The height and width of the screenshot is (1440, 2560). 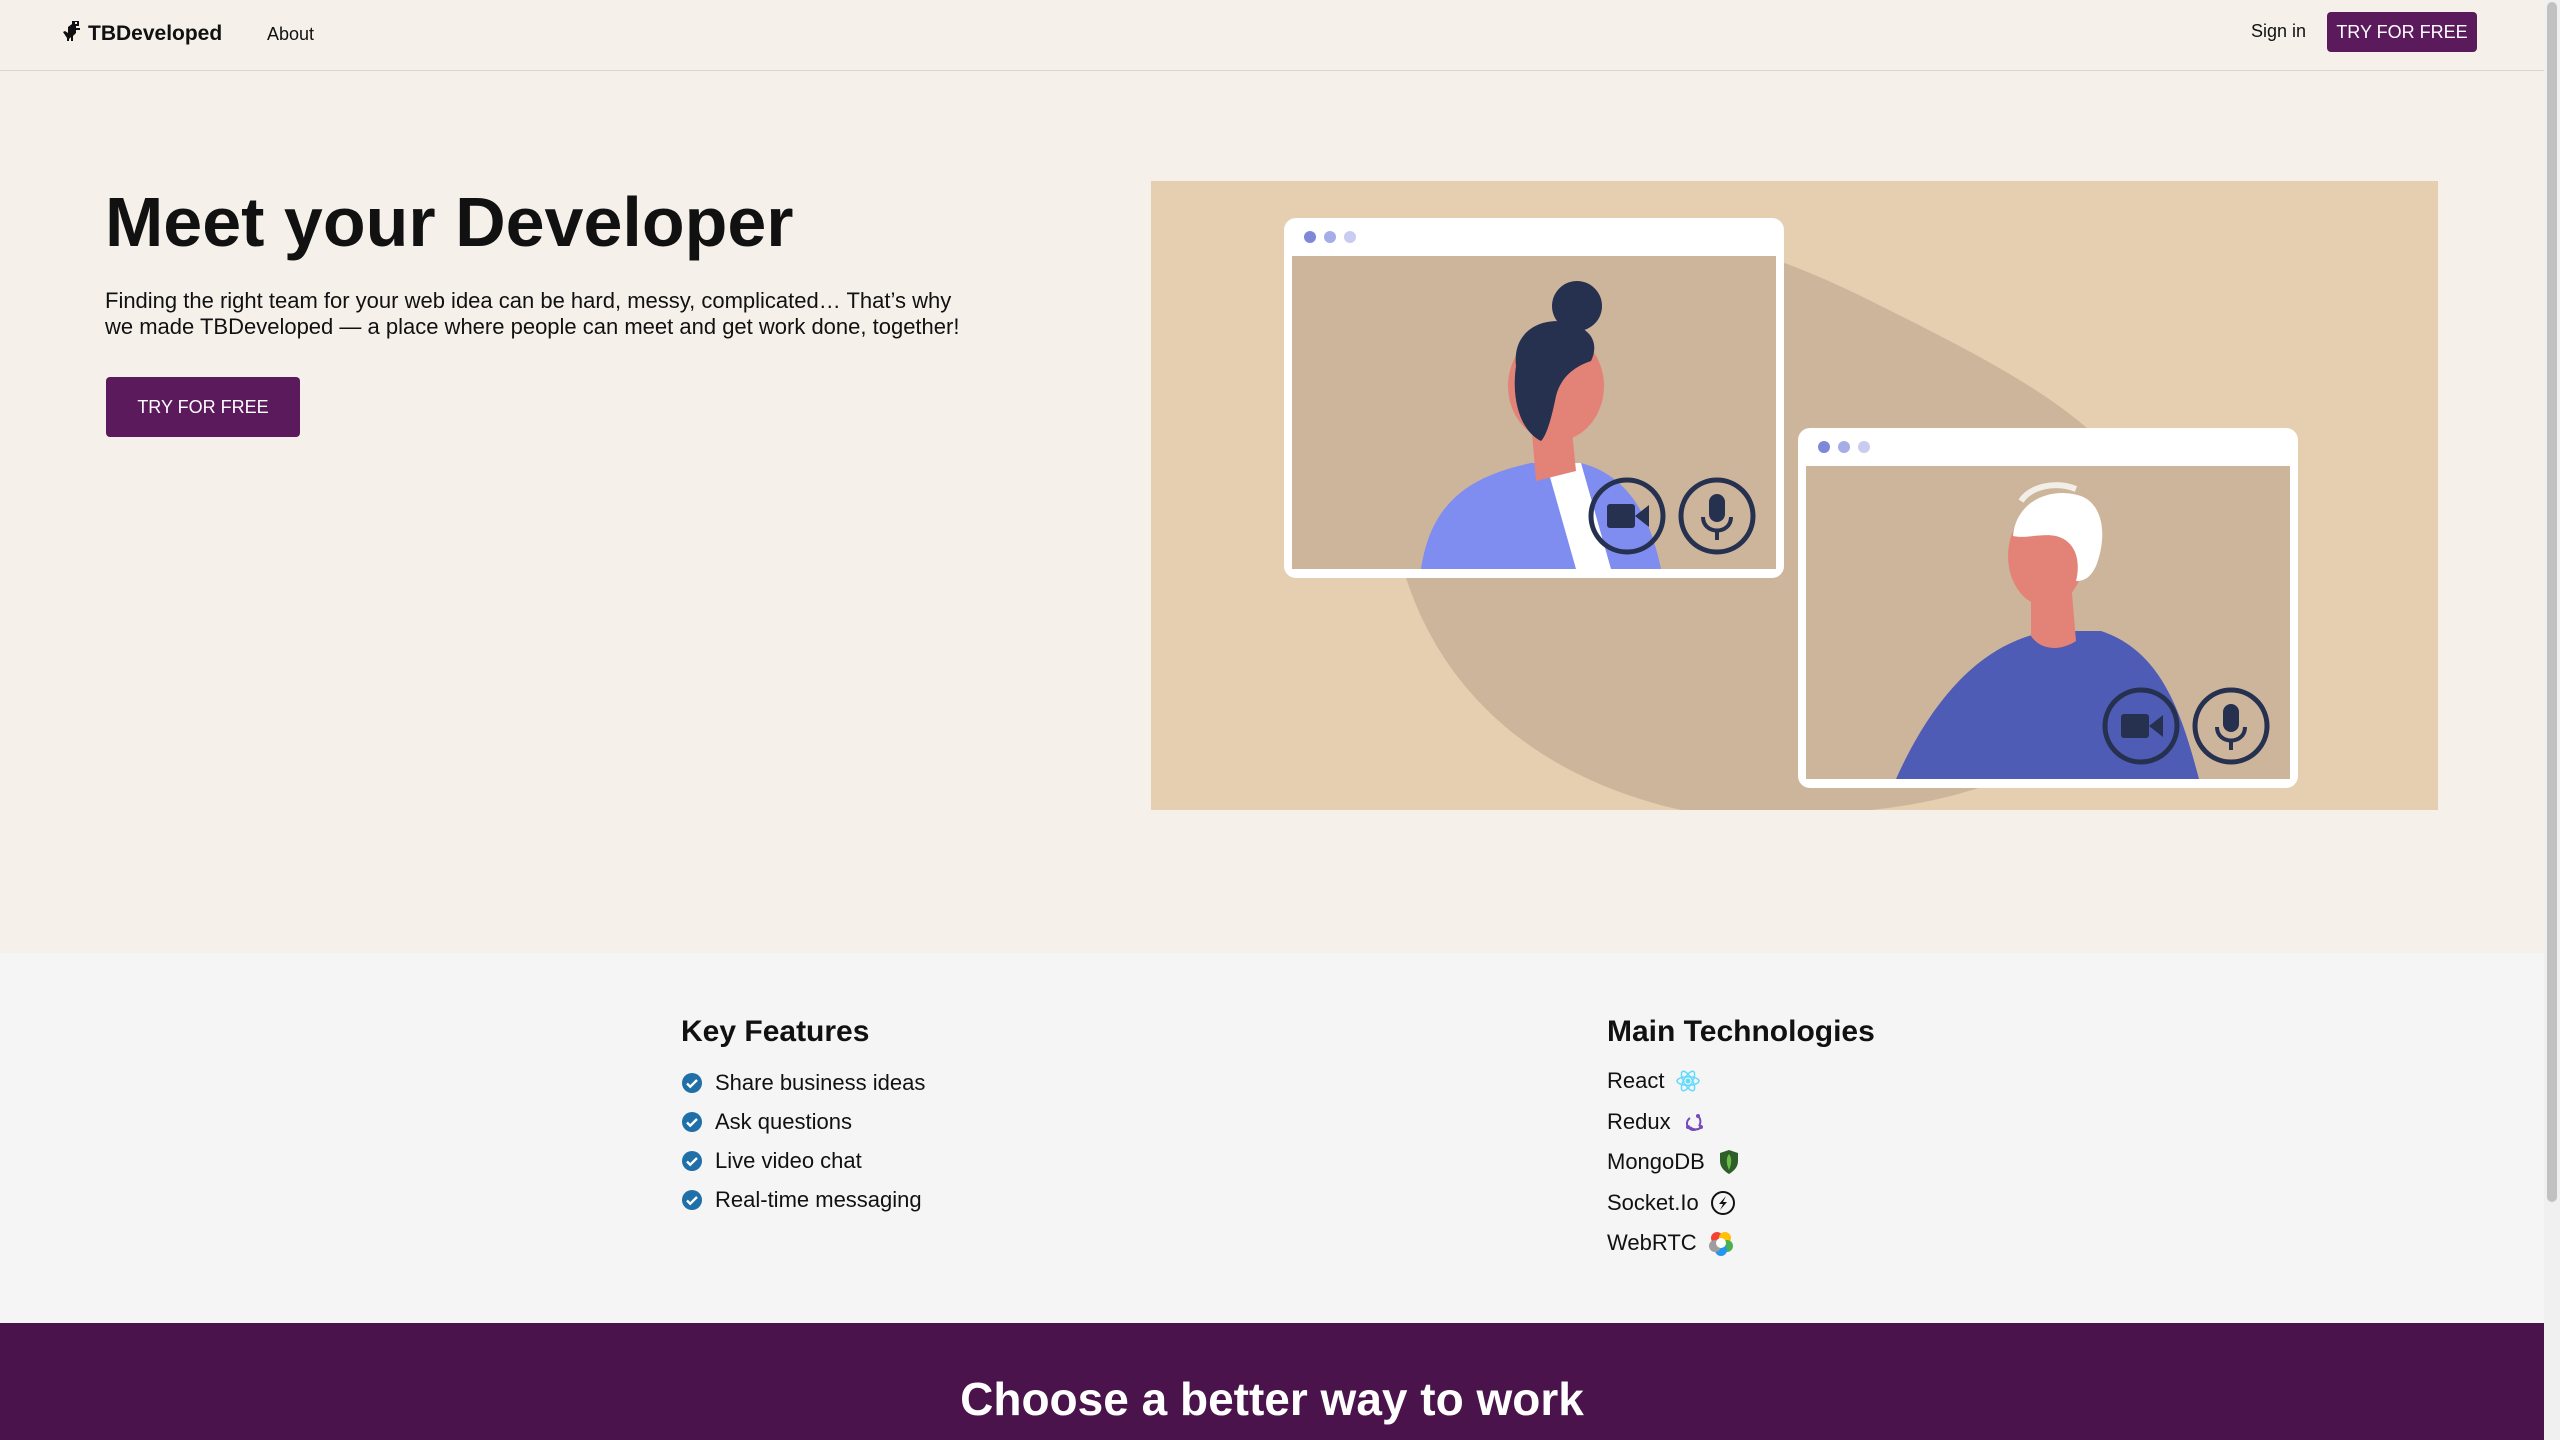 What do you see at coordinates (820, 1082) in the screenshot?
I see `feature-label: Share business ideas` at bounding box center [820, 1082].